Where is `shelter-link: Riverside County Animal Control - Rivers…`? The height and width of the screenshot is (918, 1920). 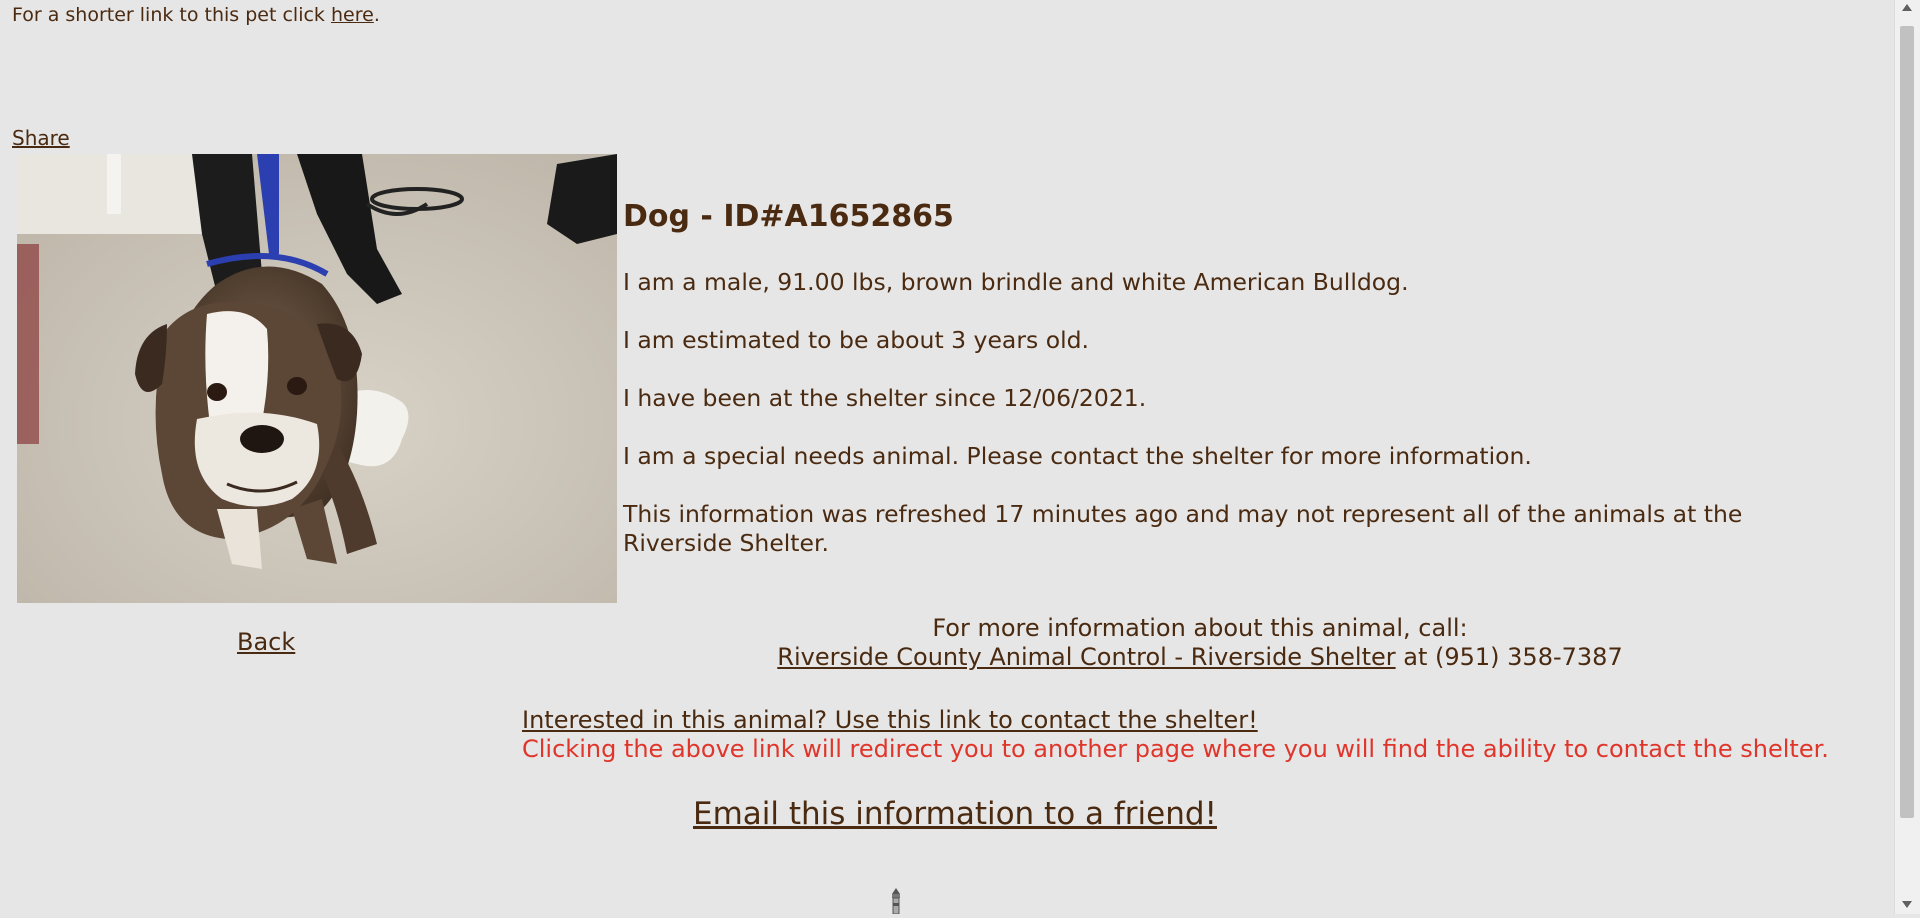
shelter-link: Riverside County Animal Control - Rivers… is located at coordinates (1086, 657).